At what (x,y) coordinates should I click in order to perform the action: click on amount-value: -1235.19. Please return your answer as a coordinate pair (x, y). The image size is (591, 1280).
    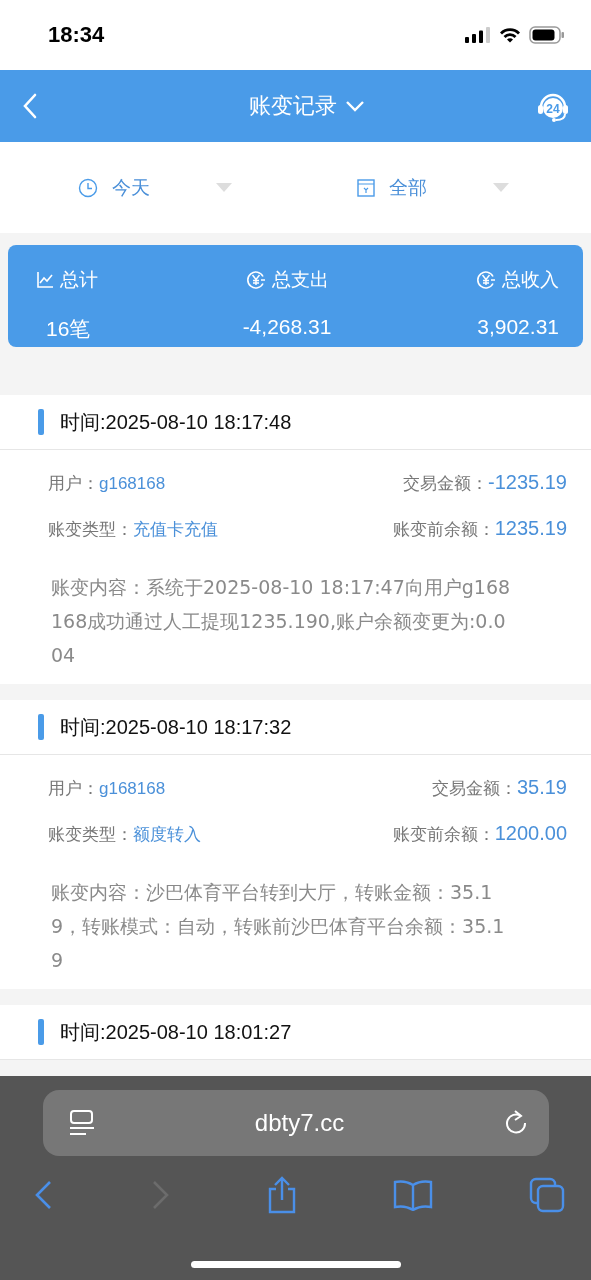
    Looking at the image, I should click on (527, 482).